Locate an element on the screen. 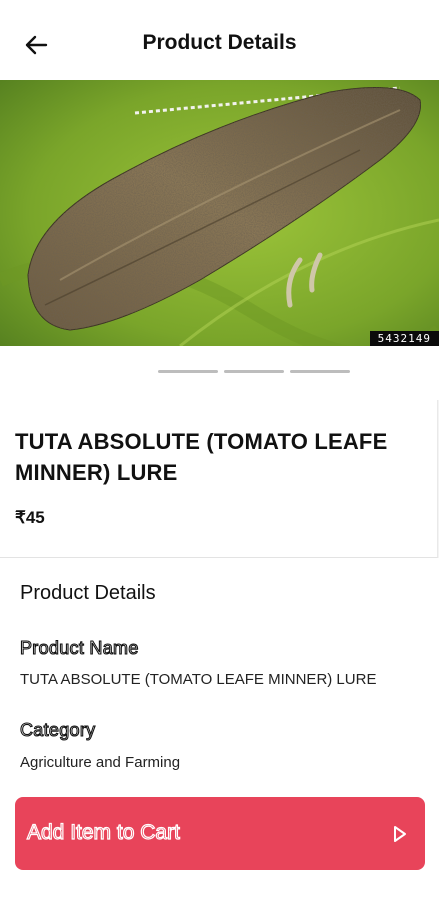 This screenshot has width=439, height=900. play-arrow-icon is located at coordinates (400, 834).